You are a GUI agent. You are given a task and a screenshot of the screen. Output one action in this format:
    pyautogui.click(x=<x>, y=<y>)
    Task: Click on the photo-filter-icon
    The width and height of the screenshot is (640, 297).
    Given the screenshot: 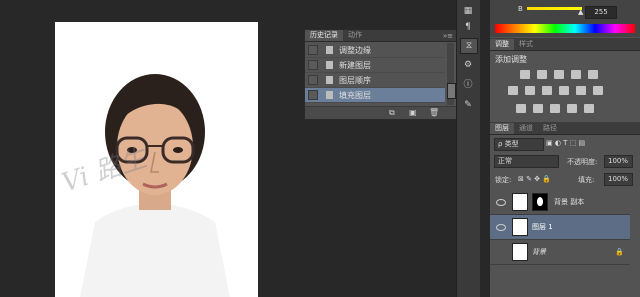 What is the action you would take?
    pyautogui.click(x=564, y=90)
    